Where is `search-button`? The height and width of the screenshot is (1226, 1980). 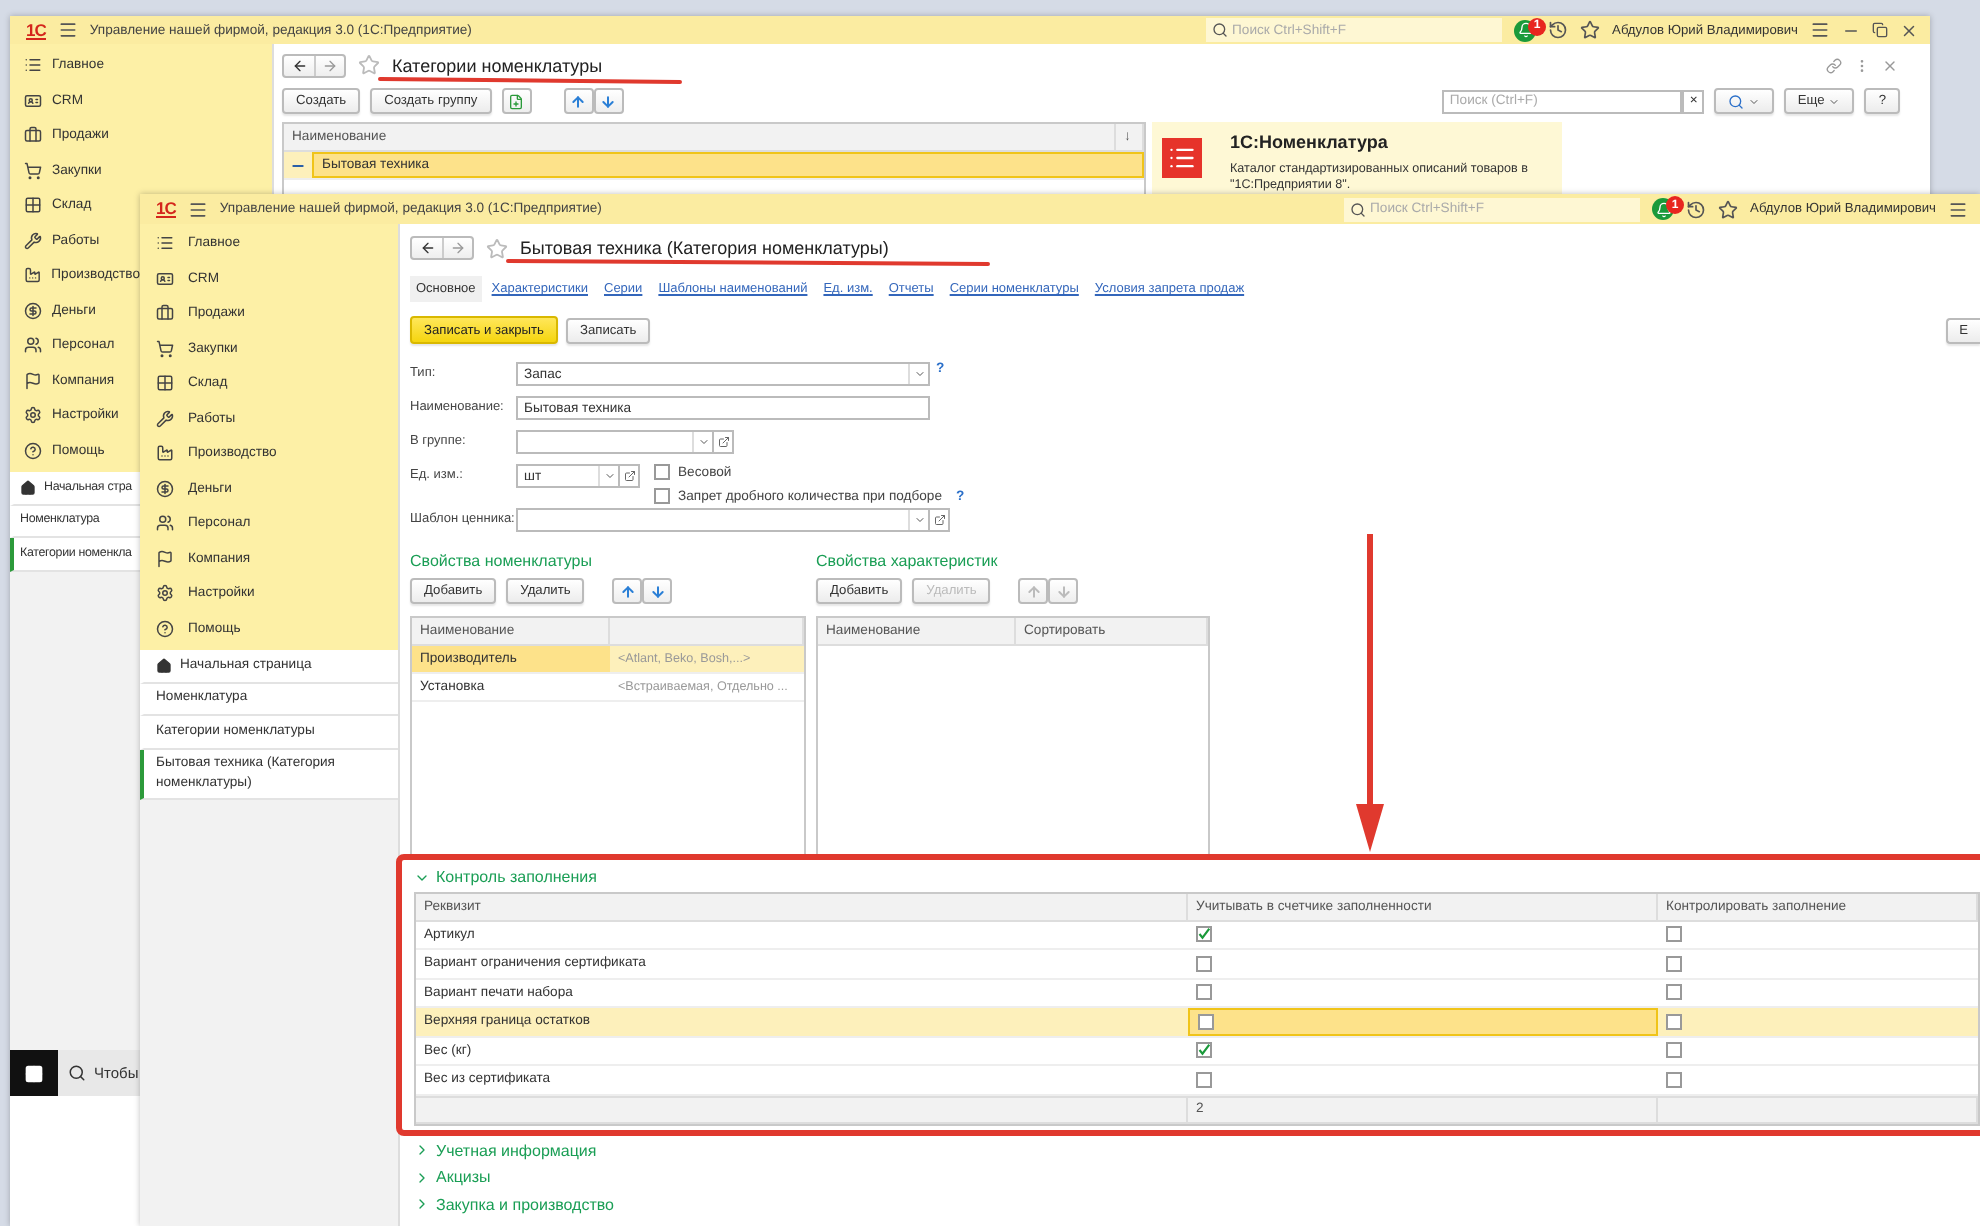
search-button is located at coordinates (1743, 101).